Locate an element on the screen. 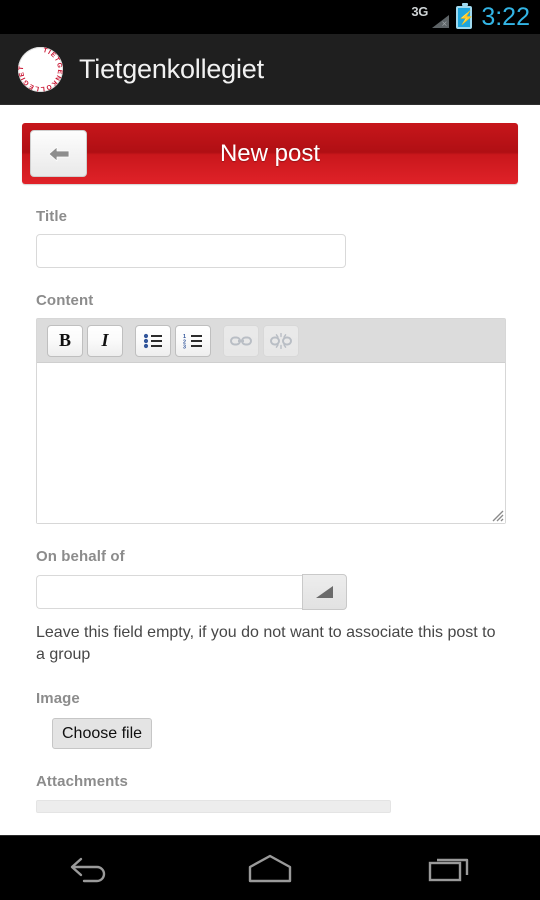 This screenshot has height=900, width=540. italic-glyph: I is located at coordinates (105, 340).